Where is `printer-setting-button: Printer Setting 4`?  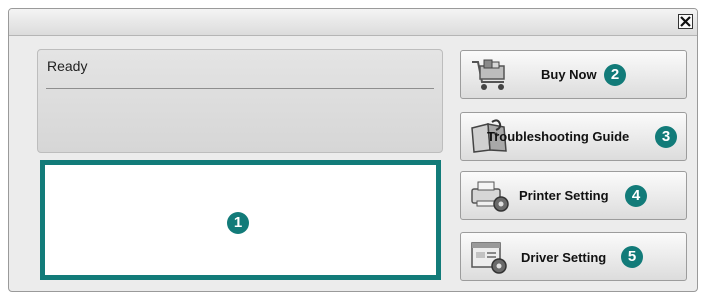 printer-setting-button: Printer Setting 4 is located at coordinates (573, 195).